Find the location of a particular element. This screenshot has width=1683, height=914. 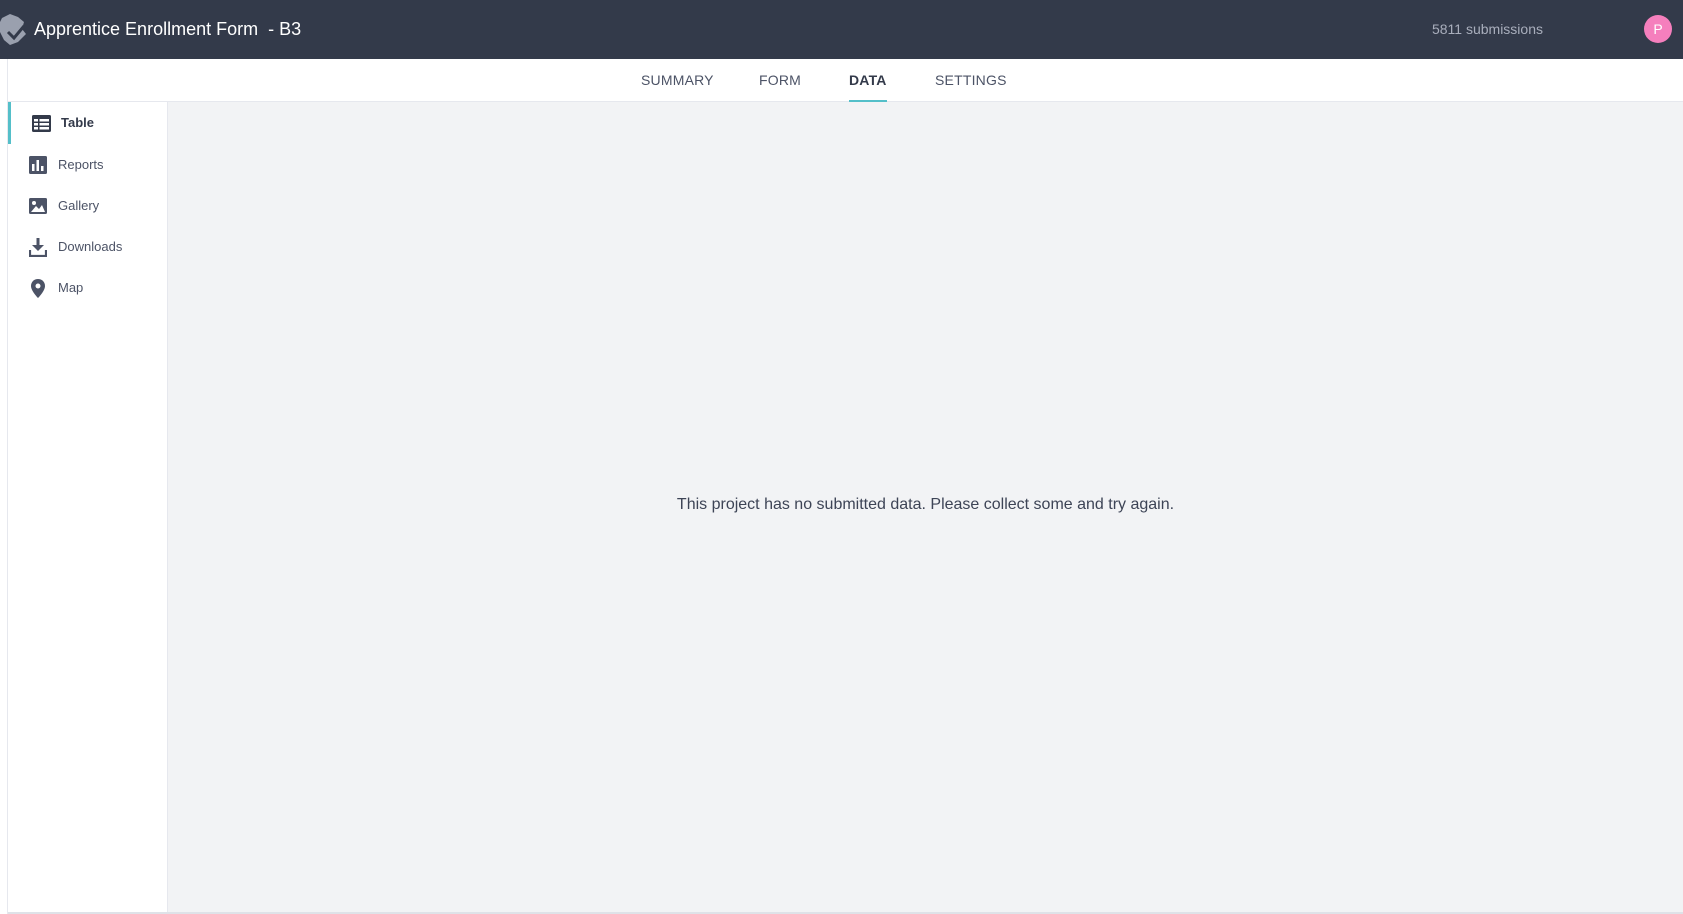

image-icon is located at coordinates (38, 206).